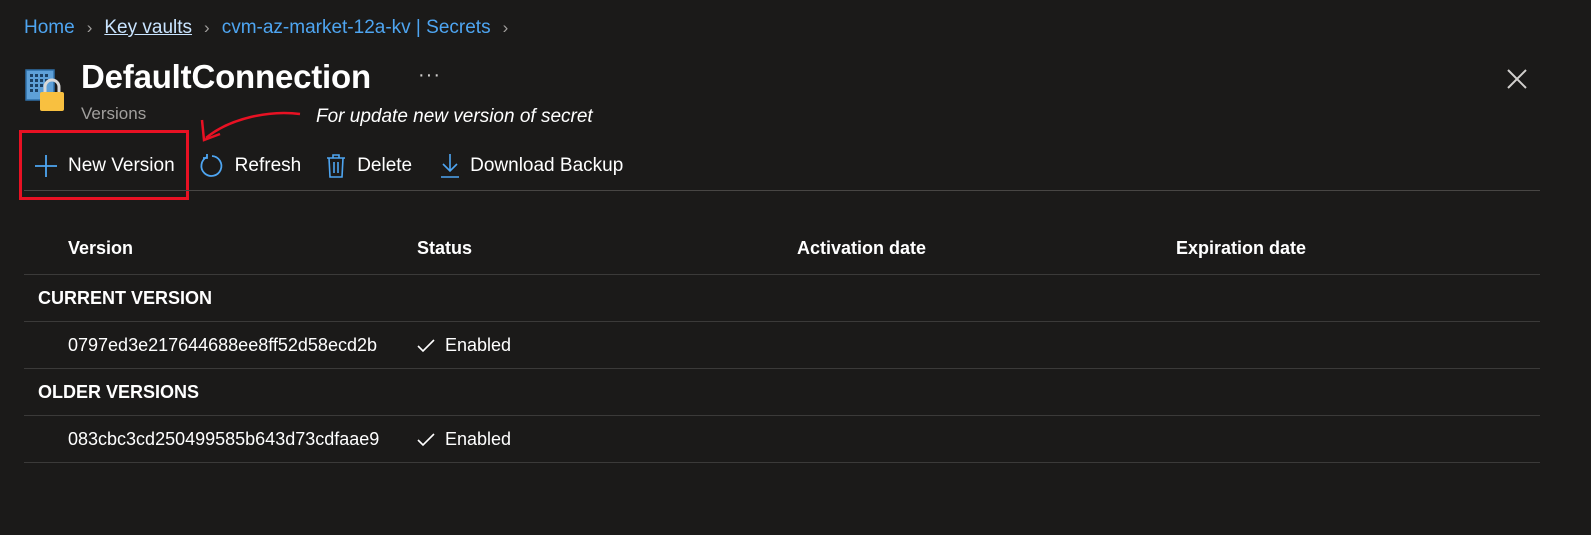 The image size is (1591, 535). I want to click on column-header-activation-date: Activation date, so click(861, 248).